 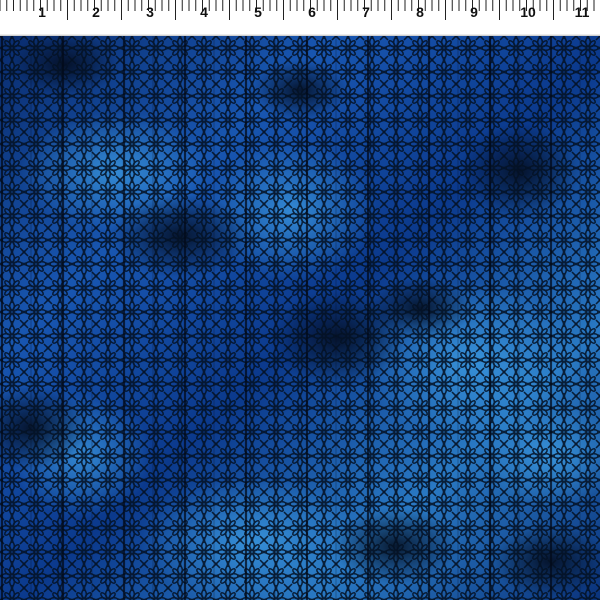 I want to click on ruler-number: 6, so click(x=312, y=12).